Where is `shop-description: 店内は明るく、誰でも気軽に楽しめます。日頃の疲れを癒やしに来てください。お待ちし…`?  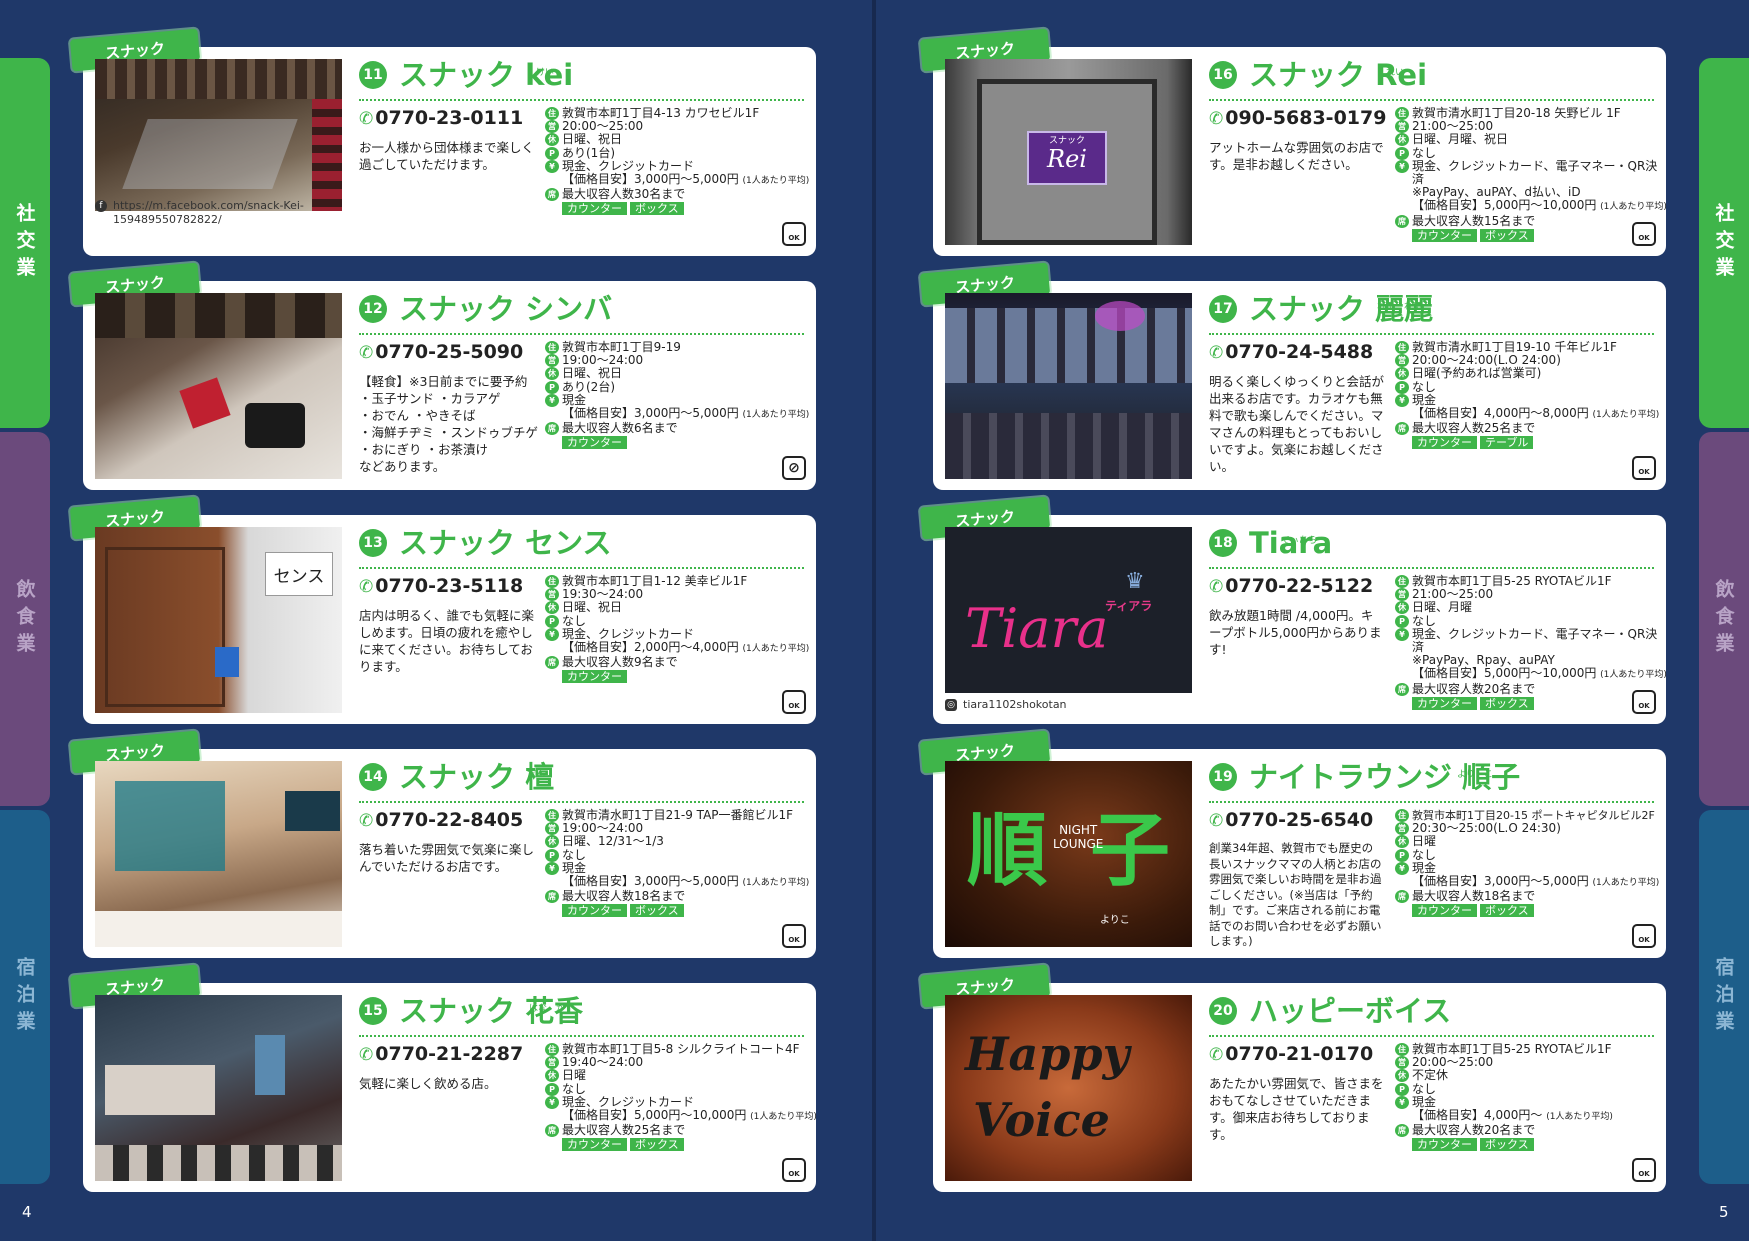
shop-description: 店内は明るく、誰でも気軽に楽しめます。日頃の疲れを癒やしに来てください。お待ちし… is located at coordinates (447, 641).